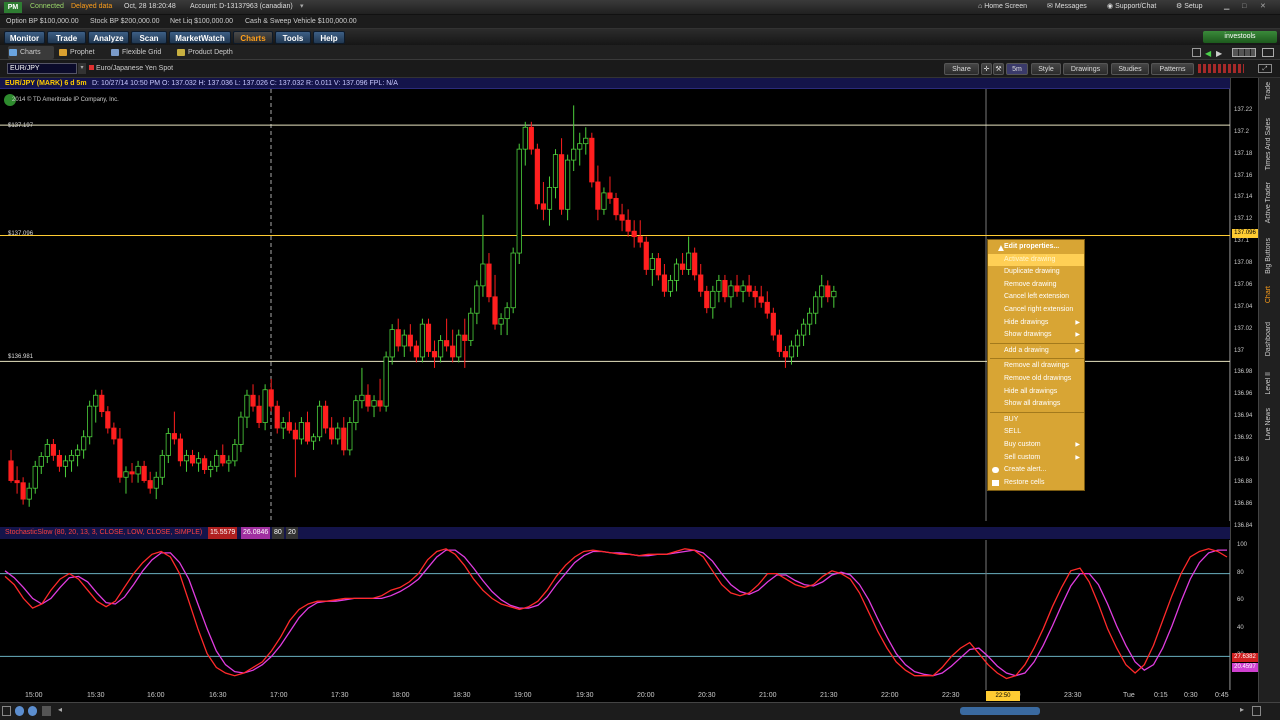 The image size is (1280, 720). Describe the element at coordinates (1243, 153) in the screenshot. I see `price-tick-label: 137.18` at that location.